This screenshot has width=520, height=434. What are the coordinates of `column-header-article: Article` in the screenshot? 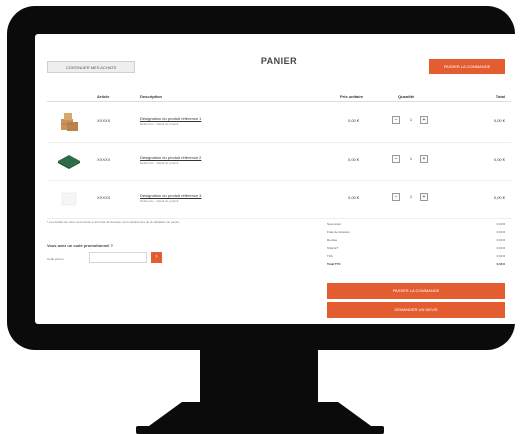 It's located at (103, 96).